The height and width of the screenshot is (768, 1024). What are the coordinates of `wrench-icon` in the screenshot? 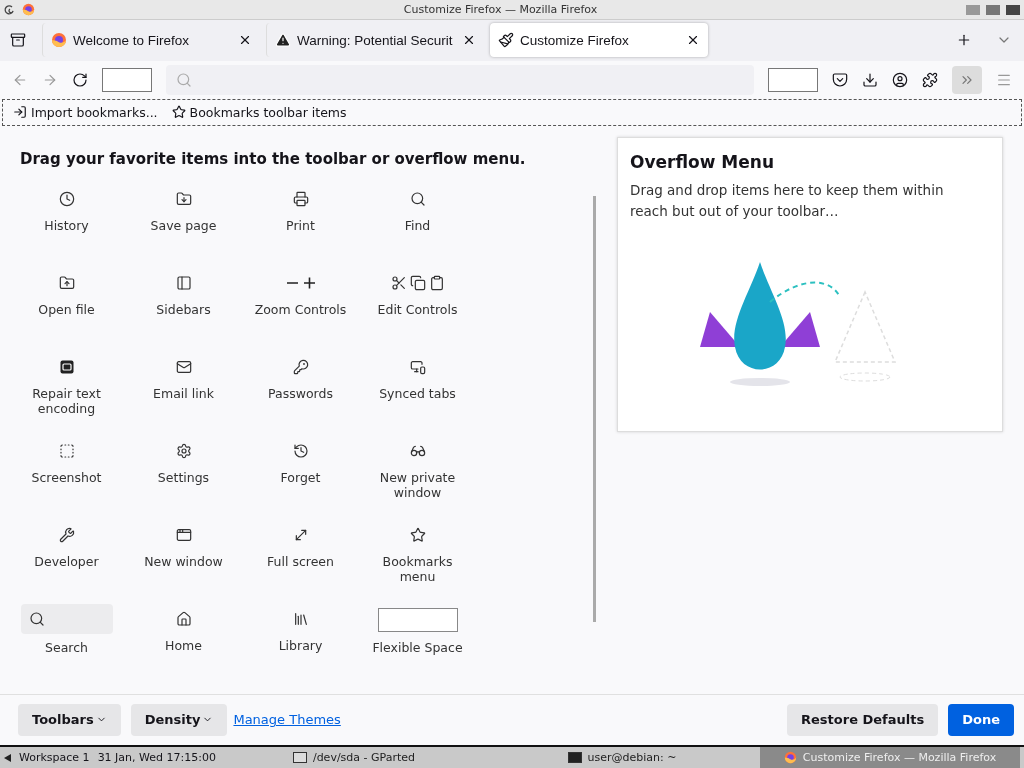 It's located at (66, 534).